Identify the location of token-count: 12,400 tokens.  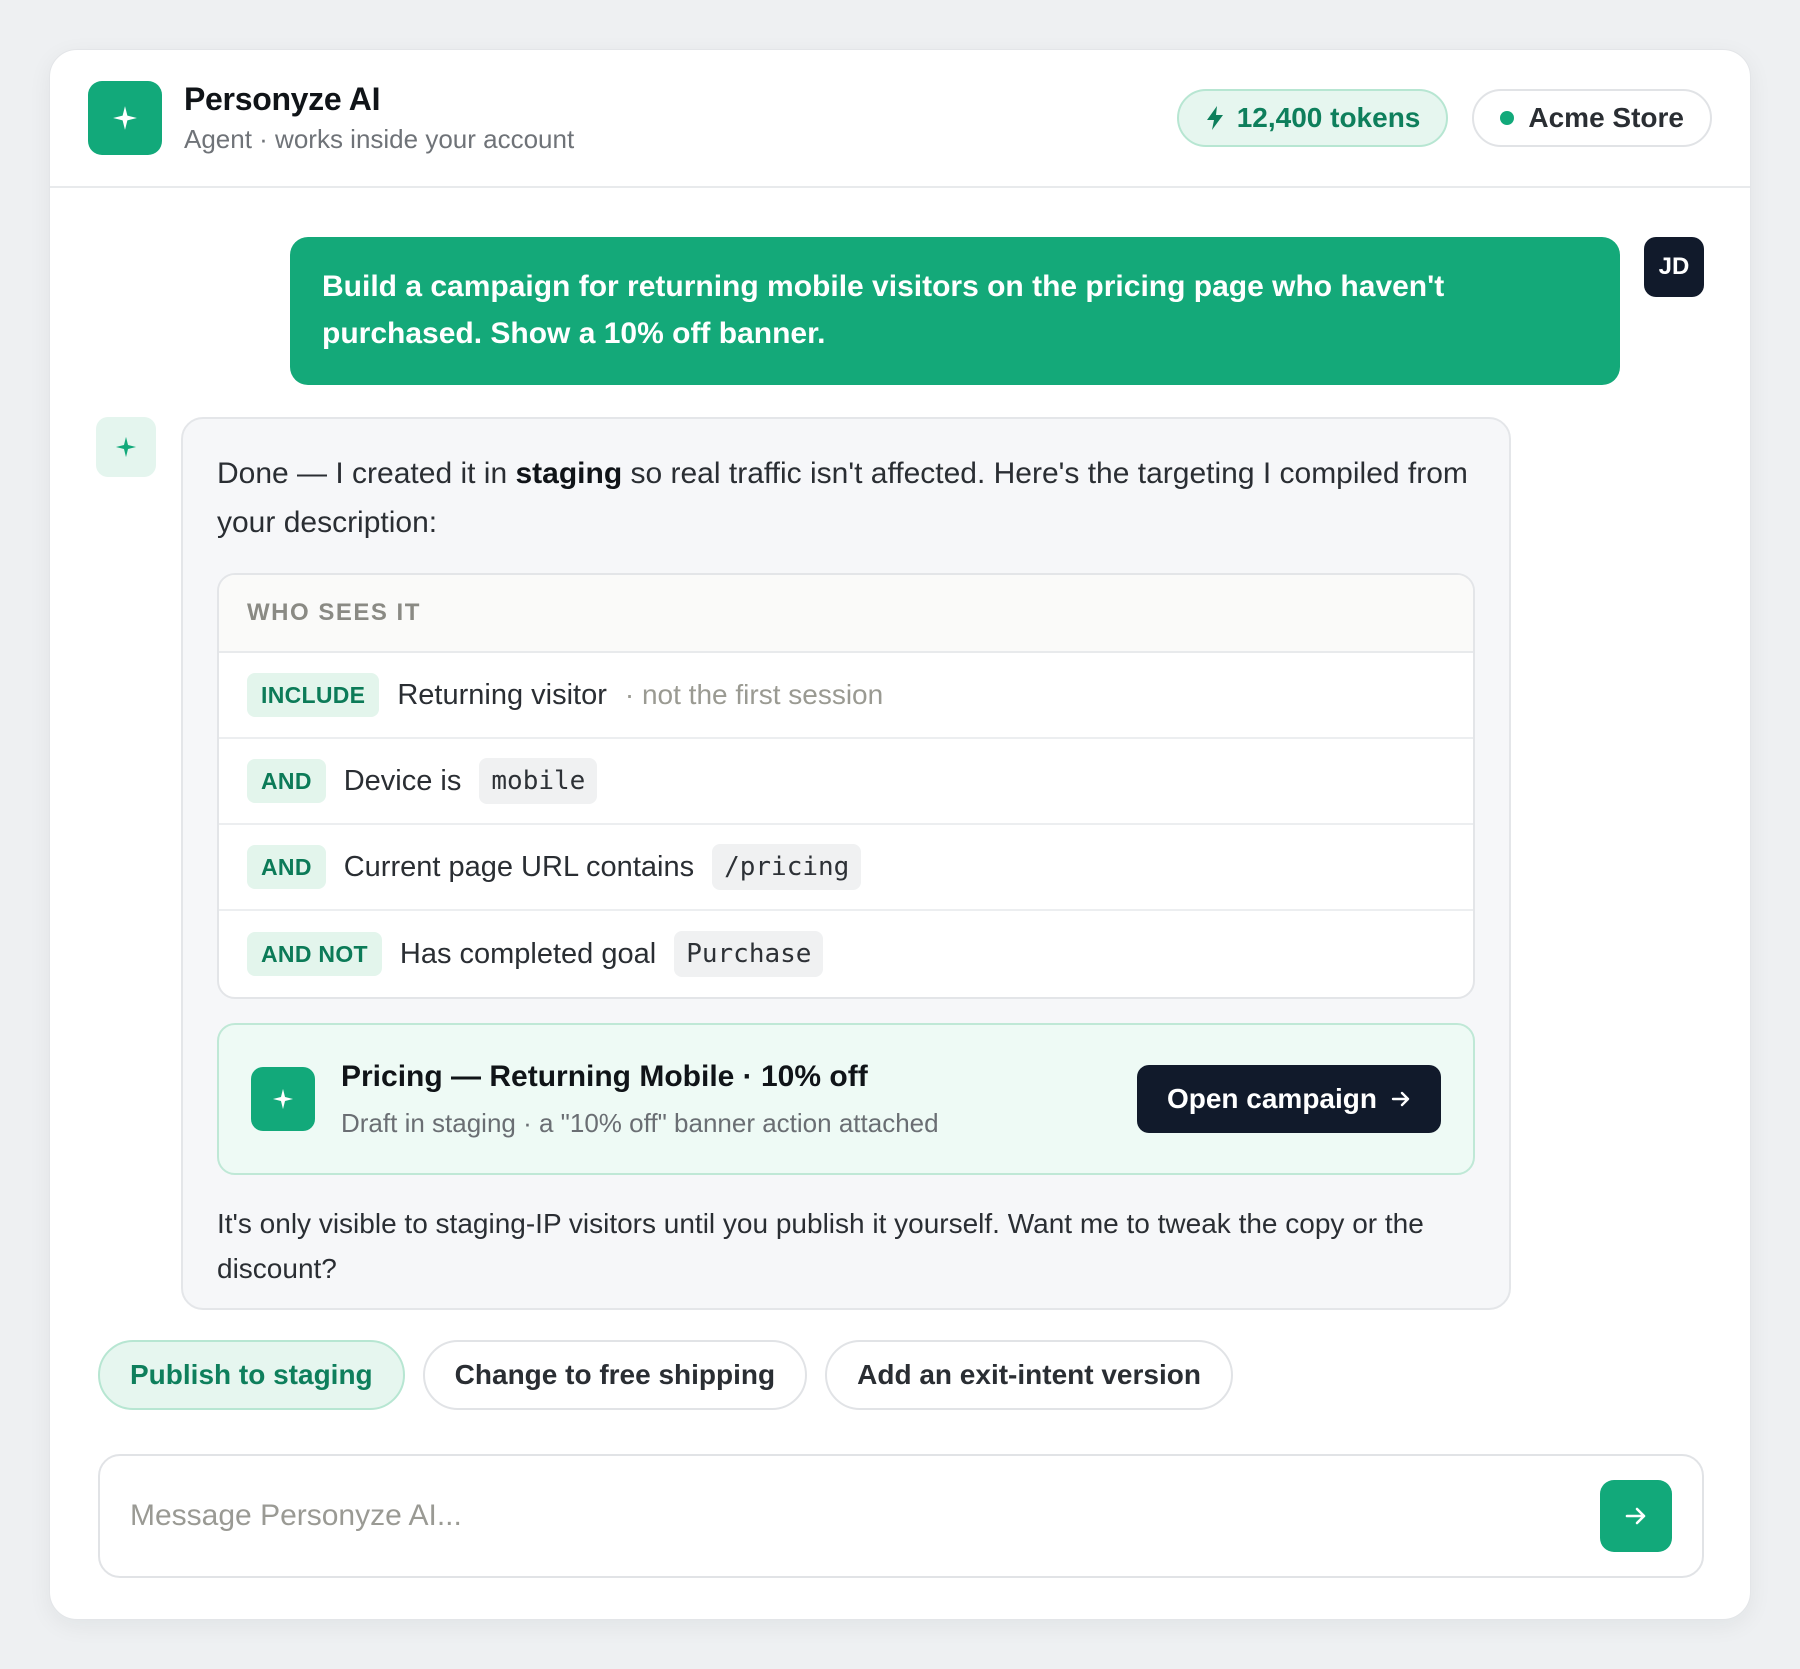
(1328, 117).